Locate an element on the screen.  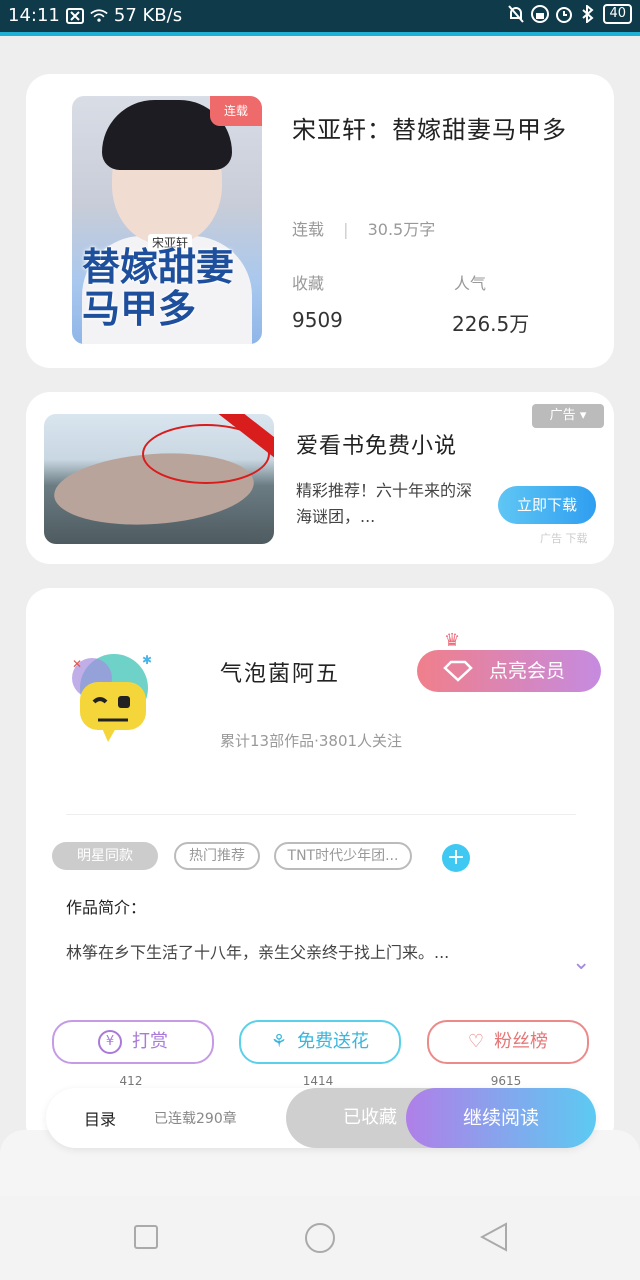
ad-note: 广告 下载 is located at coordinates (564, 538).